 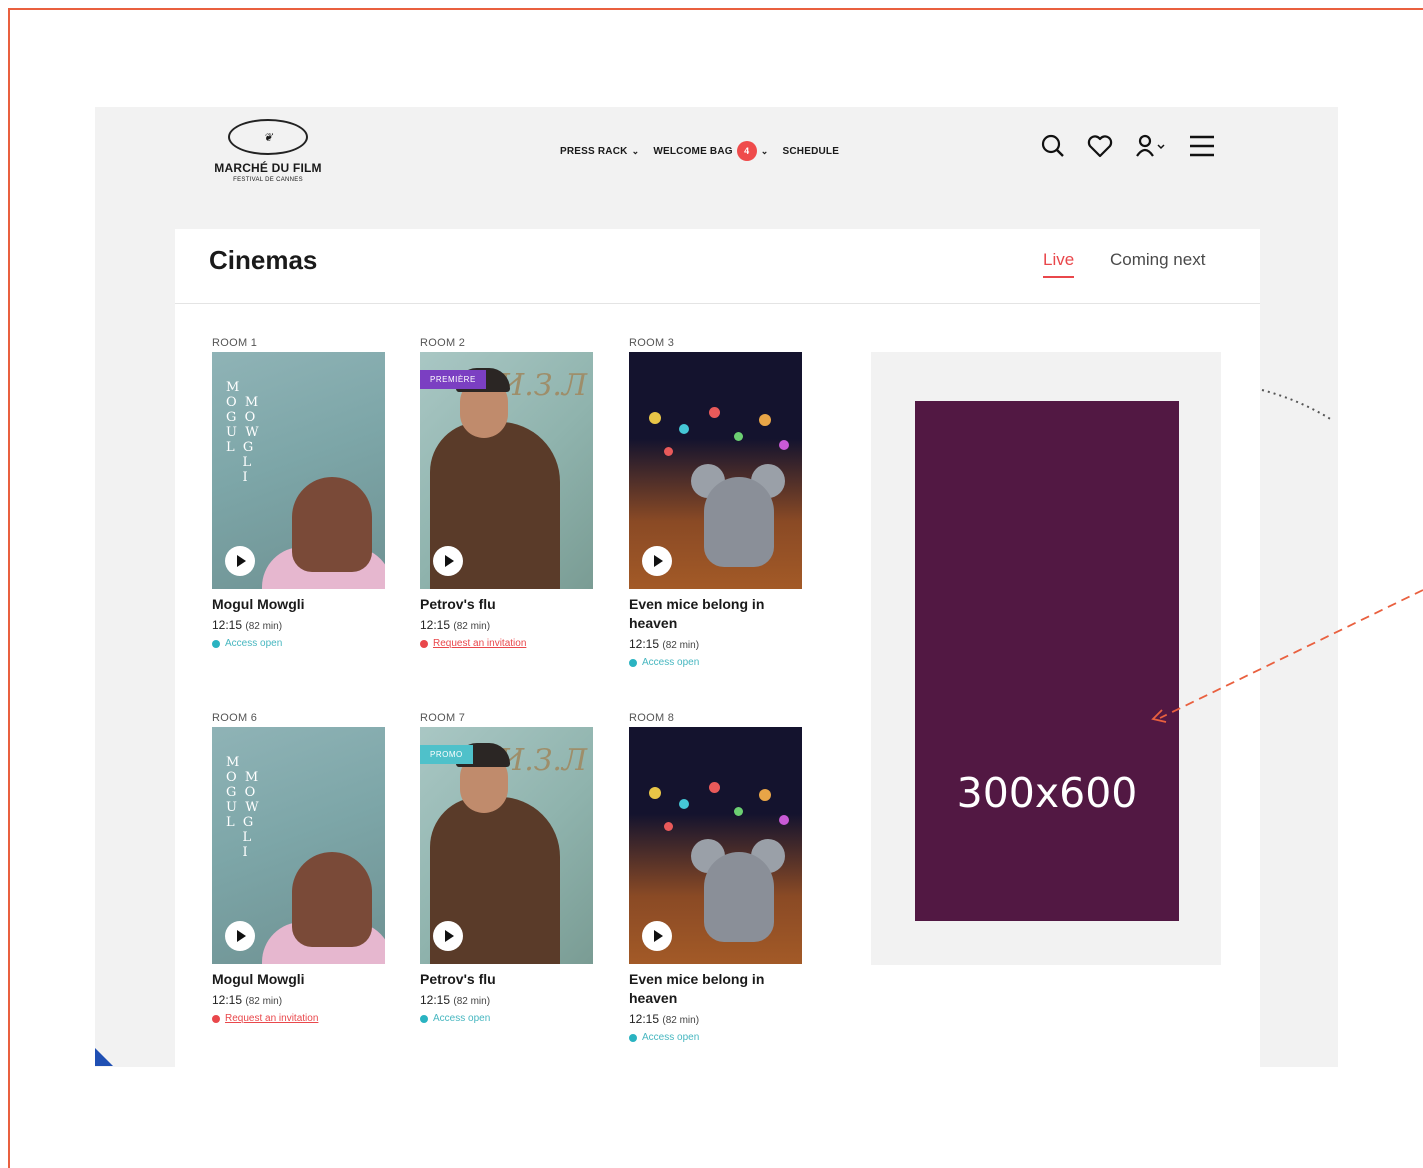 What do you see at coordinates (1291, 654) in the screenshot?
I see `dashed-annotation-arrow` at bounding box center [1291, 654].